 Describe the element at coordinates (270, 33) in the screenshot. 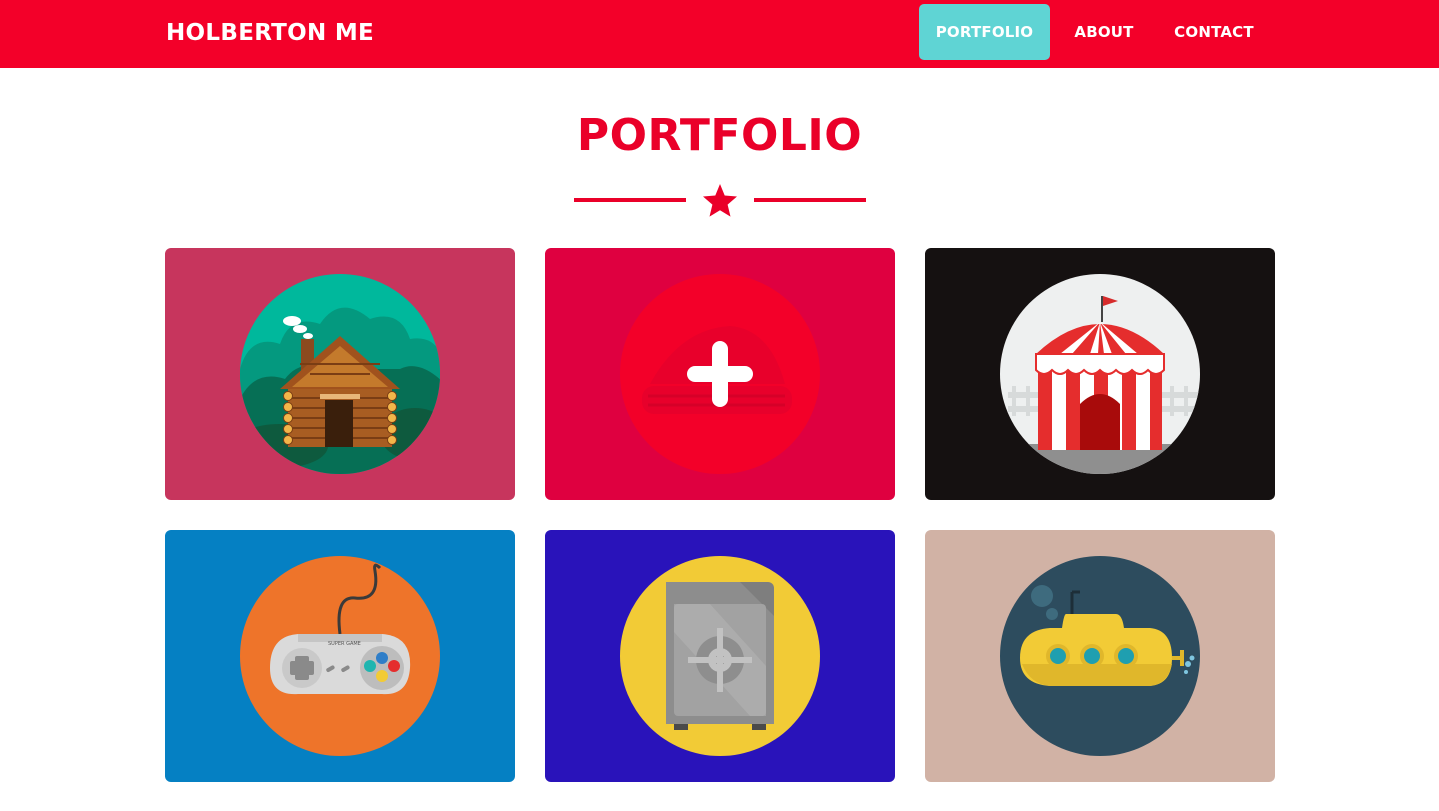

I see `brand-logo: HOLBERTON ME` at that location.